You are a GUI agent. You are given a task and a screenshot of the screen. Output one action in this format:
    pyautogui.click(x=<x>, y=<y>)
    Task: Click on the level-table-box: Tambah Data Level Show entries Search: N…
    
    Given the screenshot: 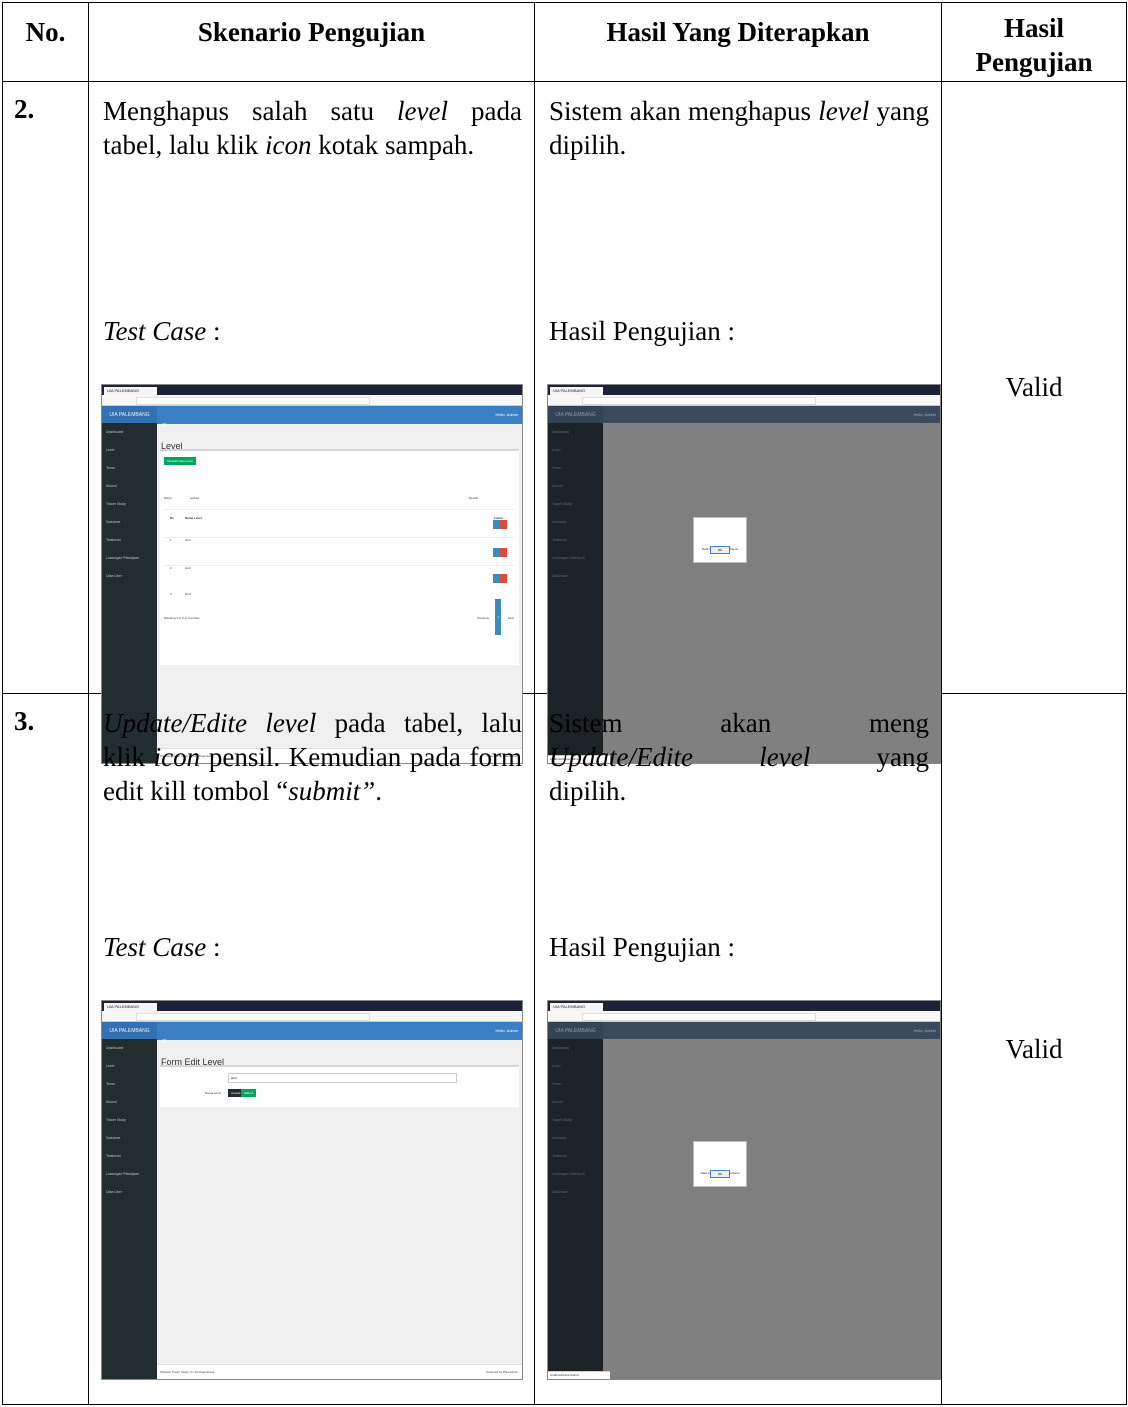 What is the action you would take?
    pyautogui.click(x=339, y=557)
    